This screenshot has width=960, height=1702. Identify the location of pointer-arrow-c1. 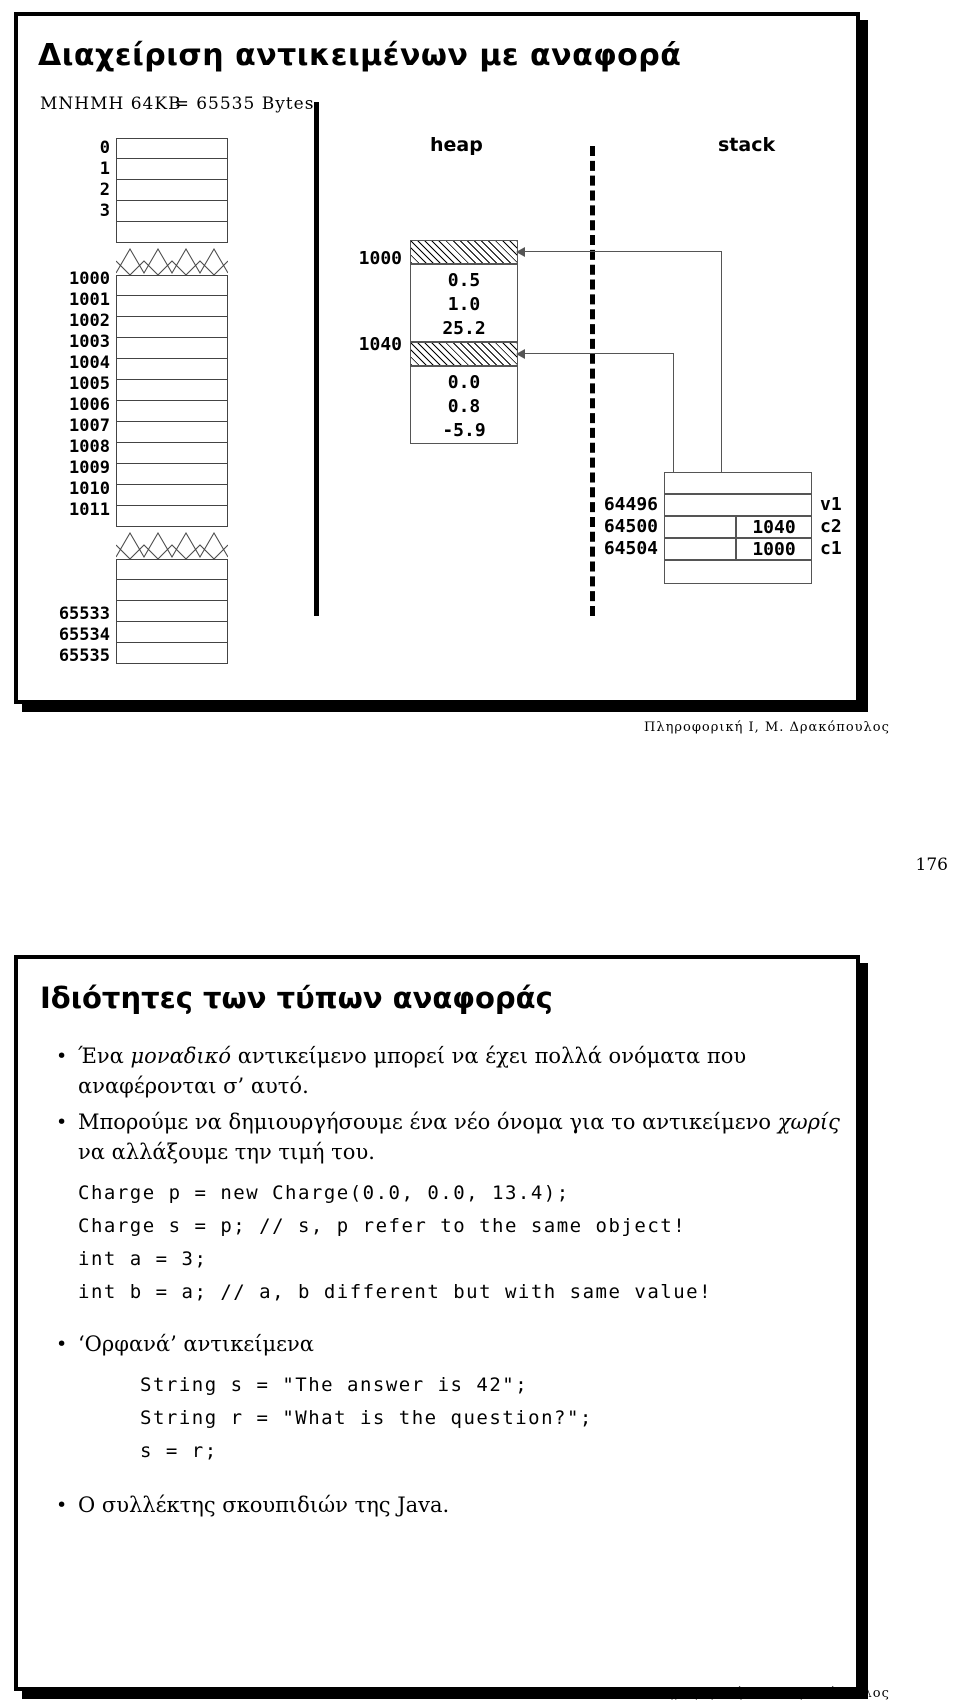
(520, 252).